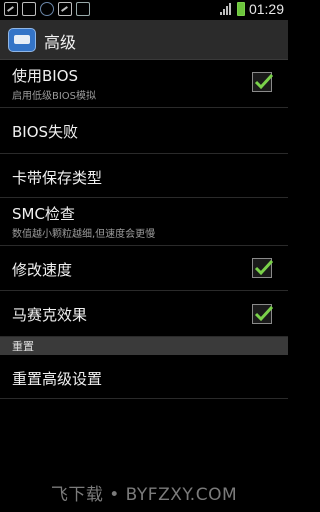 The height and width of the screenshot is (512, 320). What do you see at coordinates (144, 84) in the screenshot?
I see `setting-use-bios: 使用BIOS 启用低级BIOS模拟` at bounding box center [144, 84].